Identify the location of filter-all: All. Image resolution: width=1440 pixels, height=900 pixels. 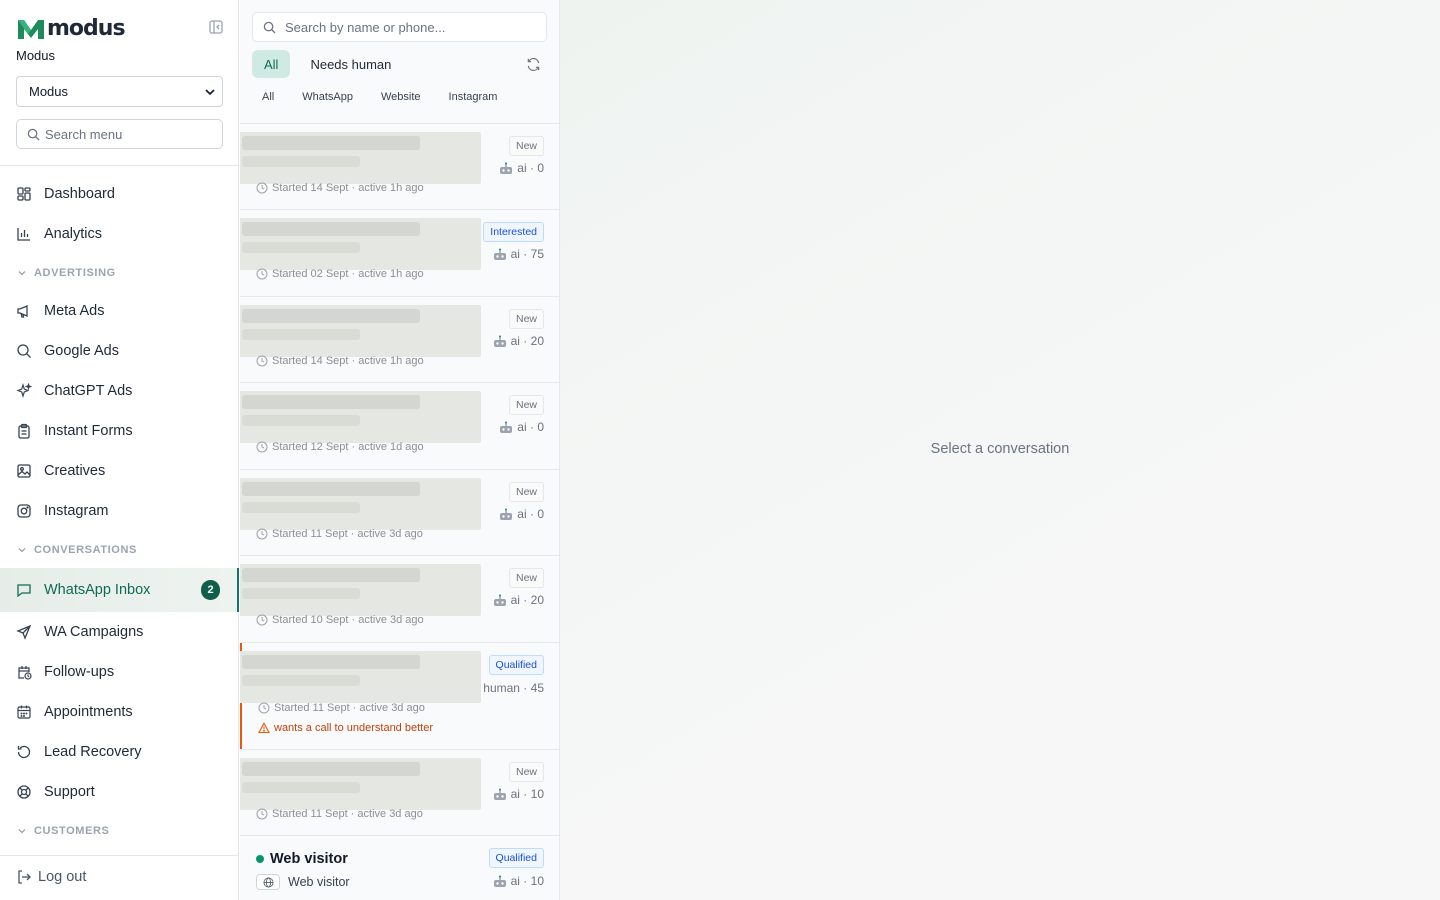
(271, 64).